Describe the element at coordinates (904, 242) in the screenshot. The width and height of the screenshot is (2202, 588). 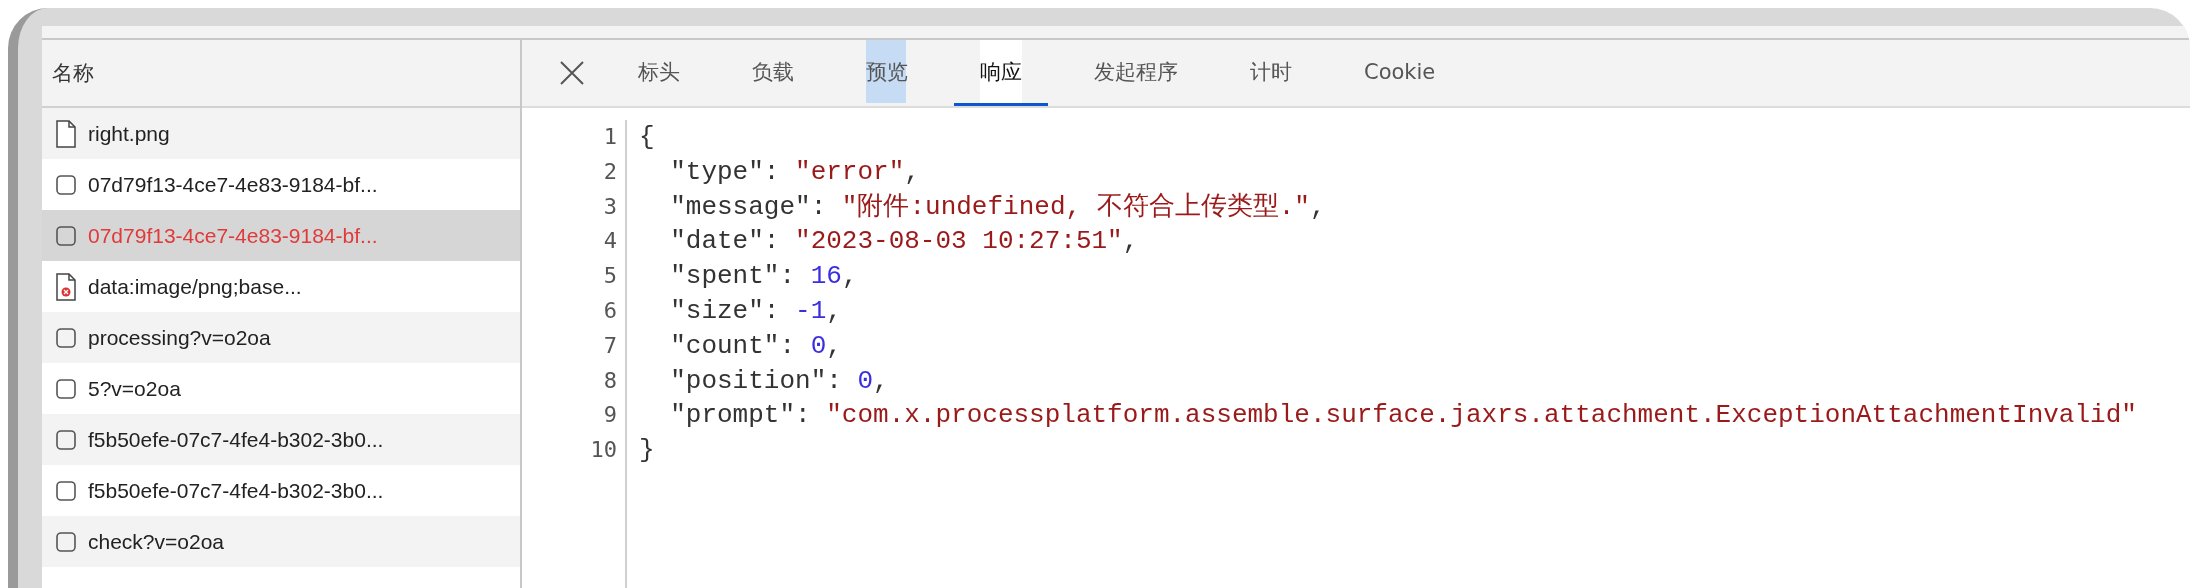
I see `code-line: "date": "2023-08-03 10:27:51",` at that location.